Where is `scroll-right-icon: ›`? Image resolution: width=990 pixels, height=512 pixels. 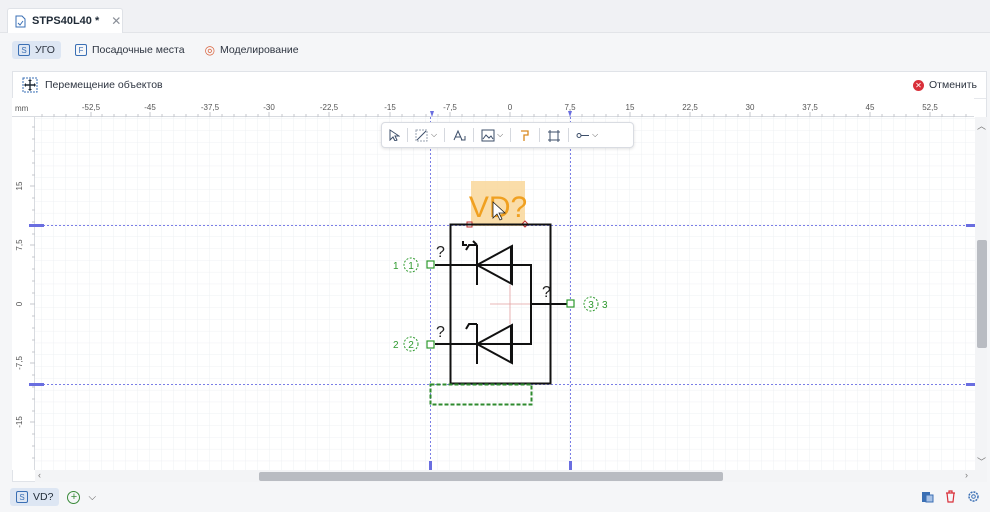
scroll-right-icon: › is located at coordinates (966, 475).